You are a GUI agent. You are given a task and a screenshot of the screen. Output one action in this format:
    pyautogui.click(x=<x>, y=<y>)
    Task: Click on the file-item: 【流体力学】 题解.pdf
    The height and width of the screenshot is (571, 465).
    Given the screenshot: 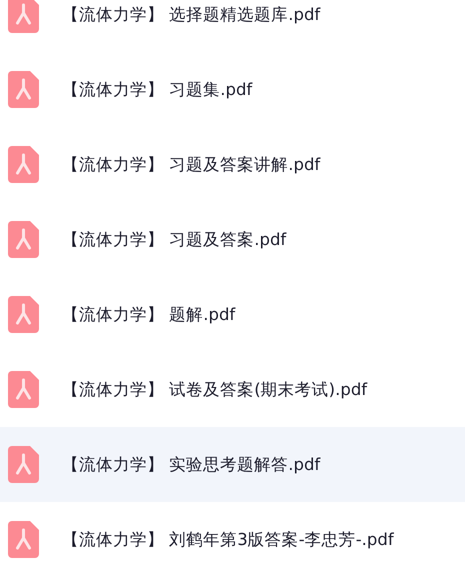 What is the action you would take?
    pyautogui.click(x=232, y=314)
    